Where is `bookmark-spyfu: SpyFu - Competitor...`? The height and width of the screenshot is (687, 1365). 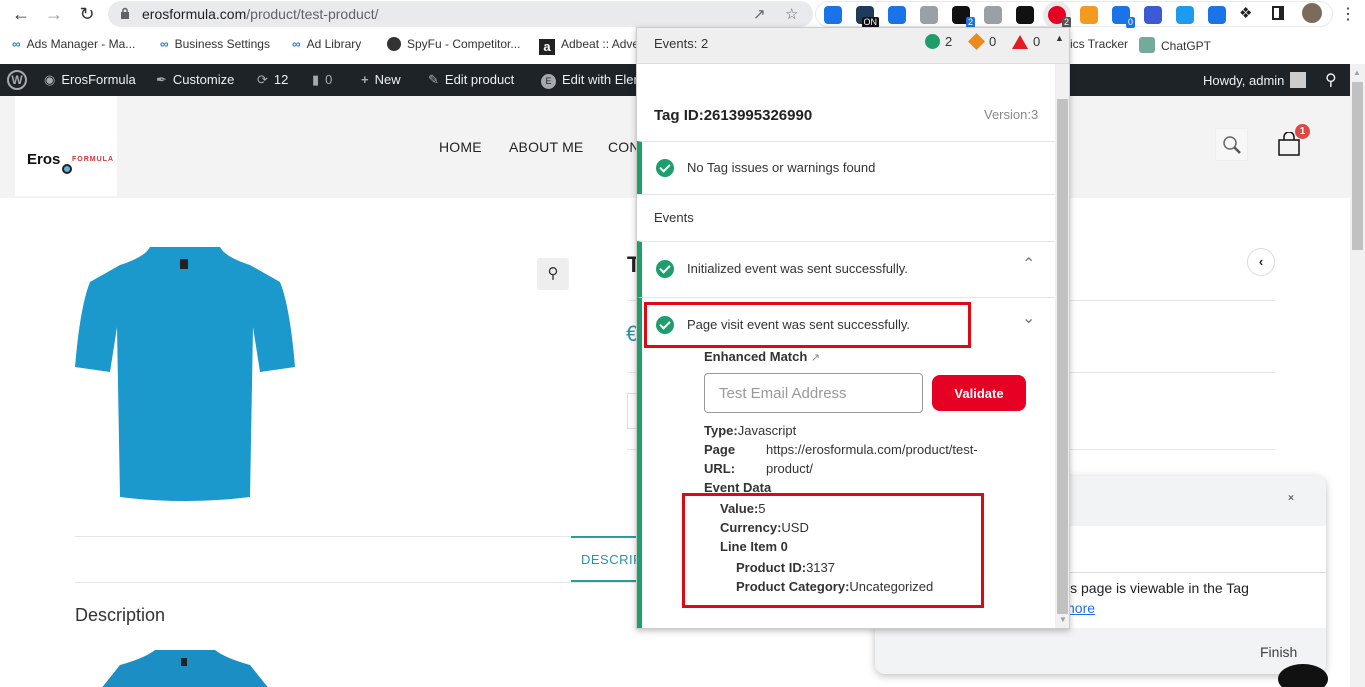
bookmark-spyfu: SpyFu - Competitor... is located at coordinates (453, 44).